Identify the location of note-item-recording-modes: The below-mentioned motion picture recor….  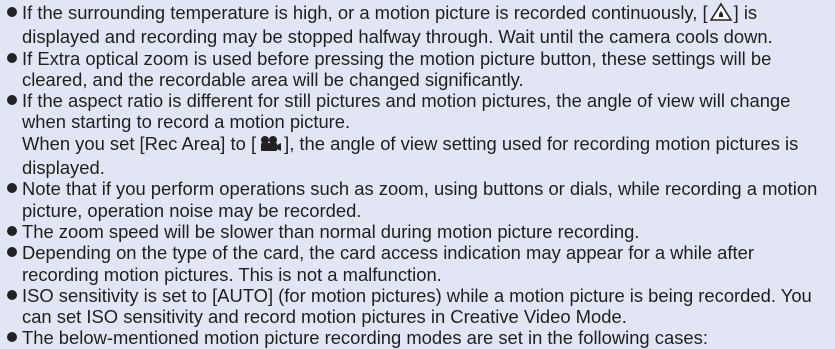
(419, 337).